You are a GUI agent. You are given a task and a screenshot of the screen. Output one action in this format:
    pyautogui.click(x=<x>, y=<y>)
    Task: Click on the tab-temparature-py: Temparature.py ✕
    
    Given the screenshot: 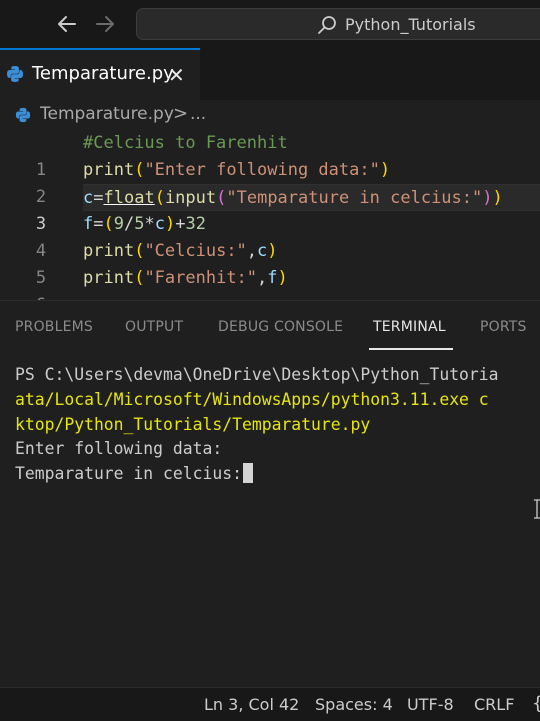 What is the action you would take?
    pyautogui.click(x=100, y=74)
    